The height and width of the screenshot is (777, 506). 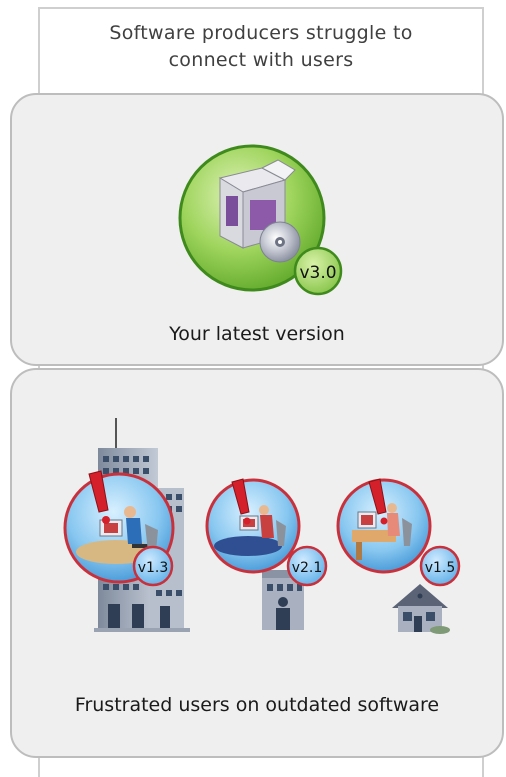 I want to click on svg-text: v1.3, so click(x=153, y=568).